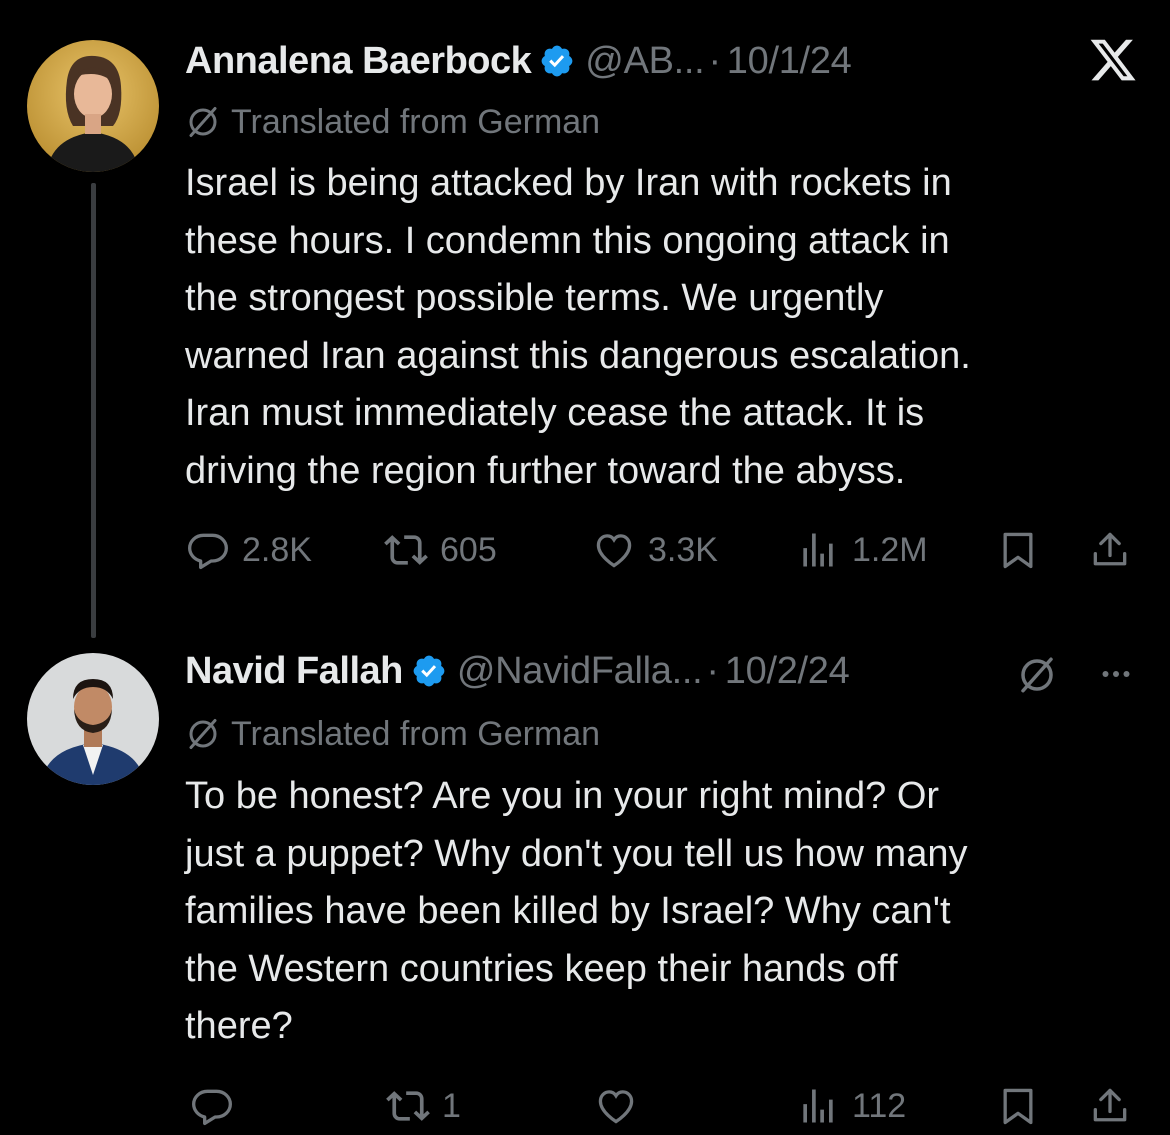 The image size is (1170, 1135). I want to click on reply-button: 2.8K, so click(249, 550).